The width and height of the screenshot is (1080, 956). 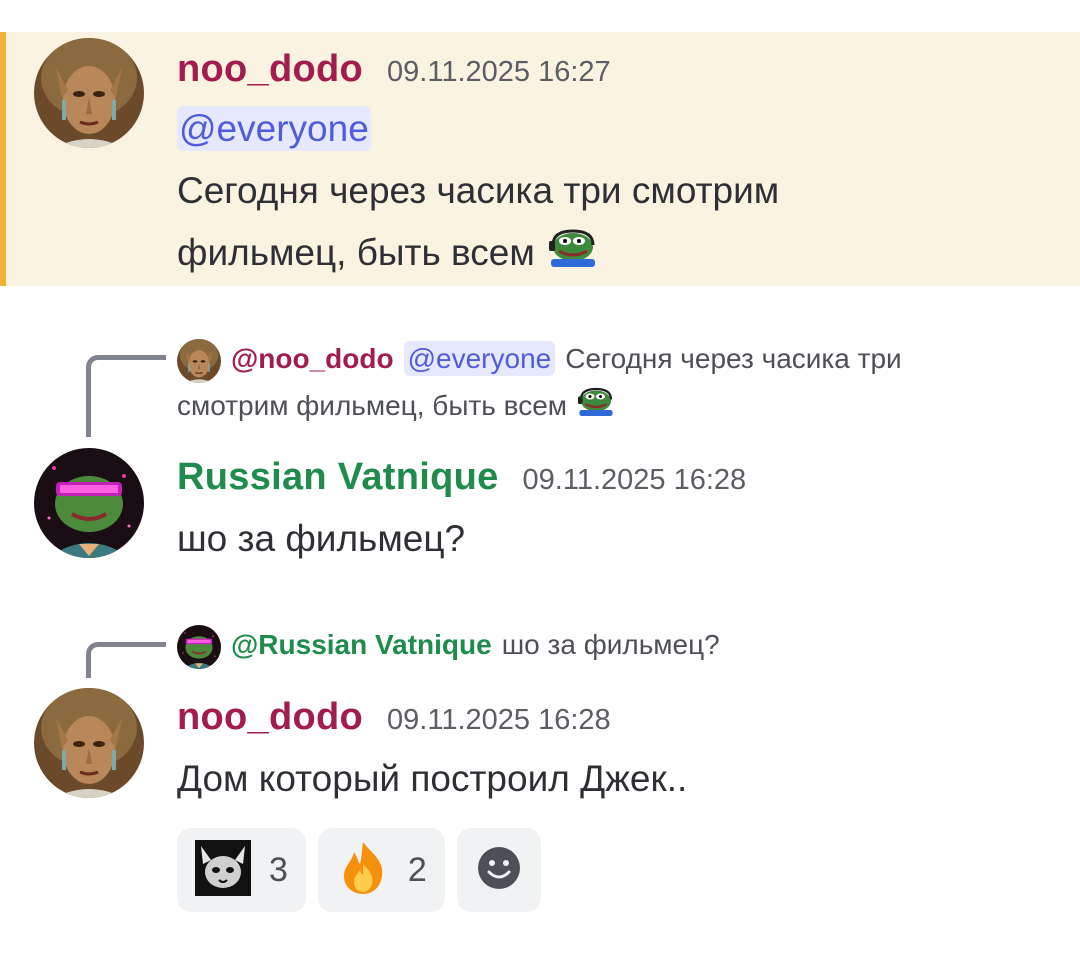 I want to click on add-reaction-button, so click(x=498, y=870).